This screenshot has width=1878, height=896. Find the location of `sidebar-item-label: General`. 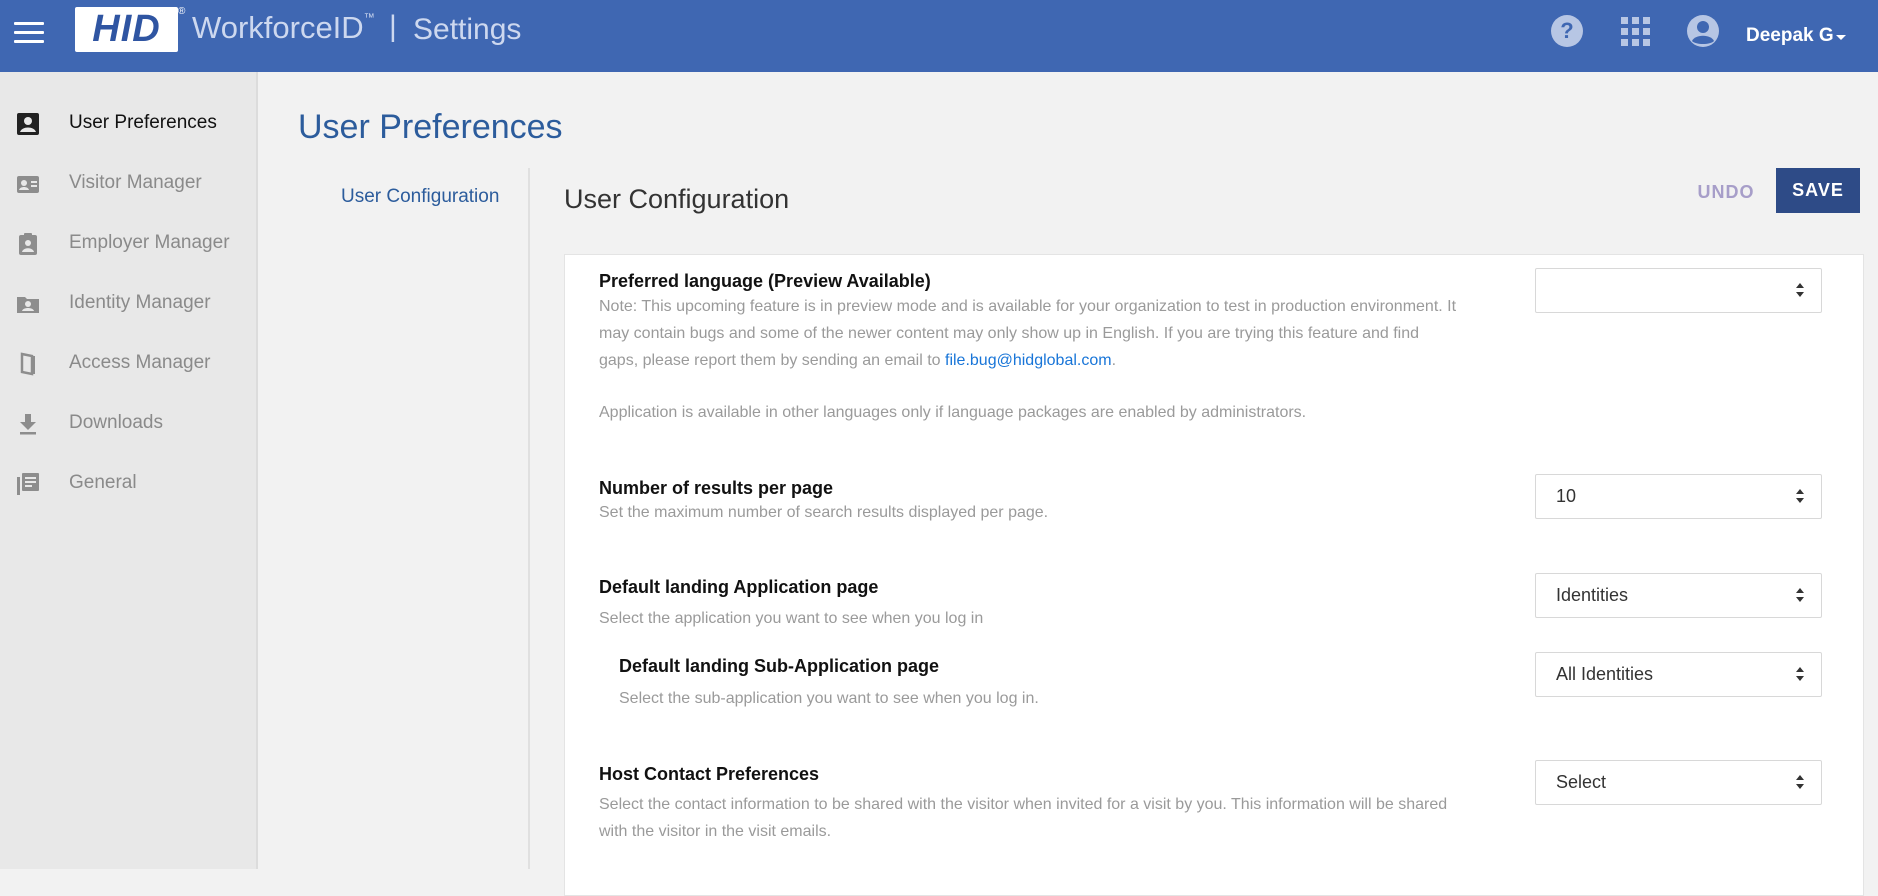

sidebar-item-label: General is located at coordinates (103, 482).